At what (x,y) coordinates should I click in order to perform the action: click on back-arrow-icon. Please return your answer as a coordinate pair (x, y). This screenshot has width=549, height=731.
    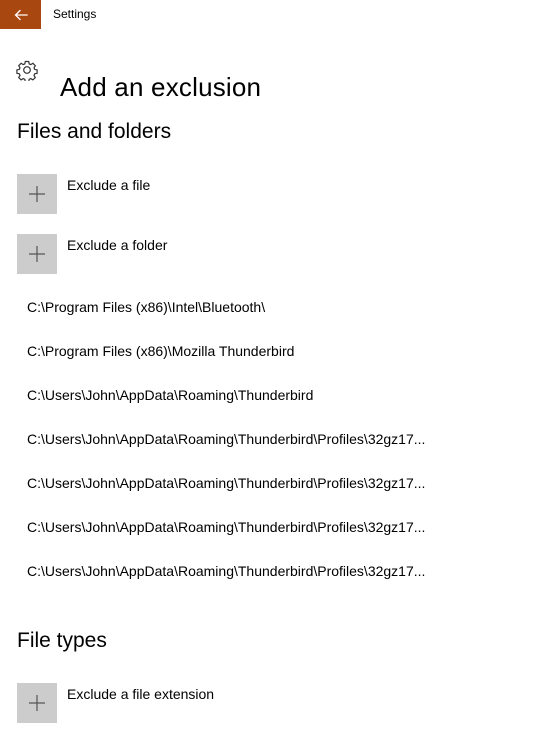
    Looking at the image, I should click on (21, 14).